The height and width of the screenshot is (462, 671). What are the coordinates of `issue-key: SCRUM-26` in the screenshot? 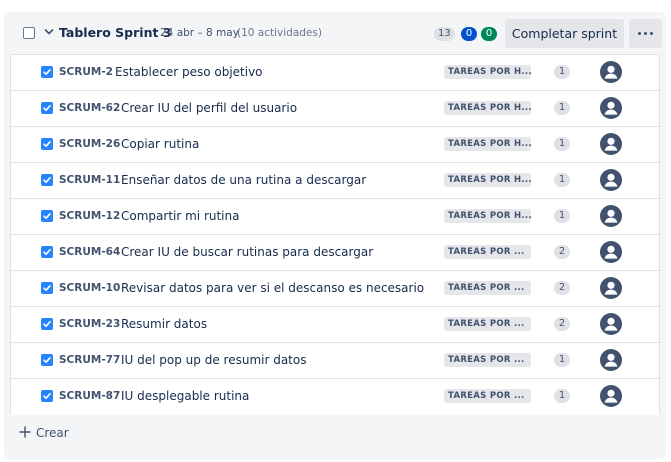 It's located at (89, 144).